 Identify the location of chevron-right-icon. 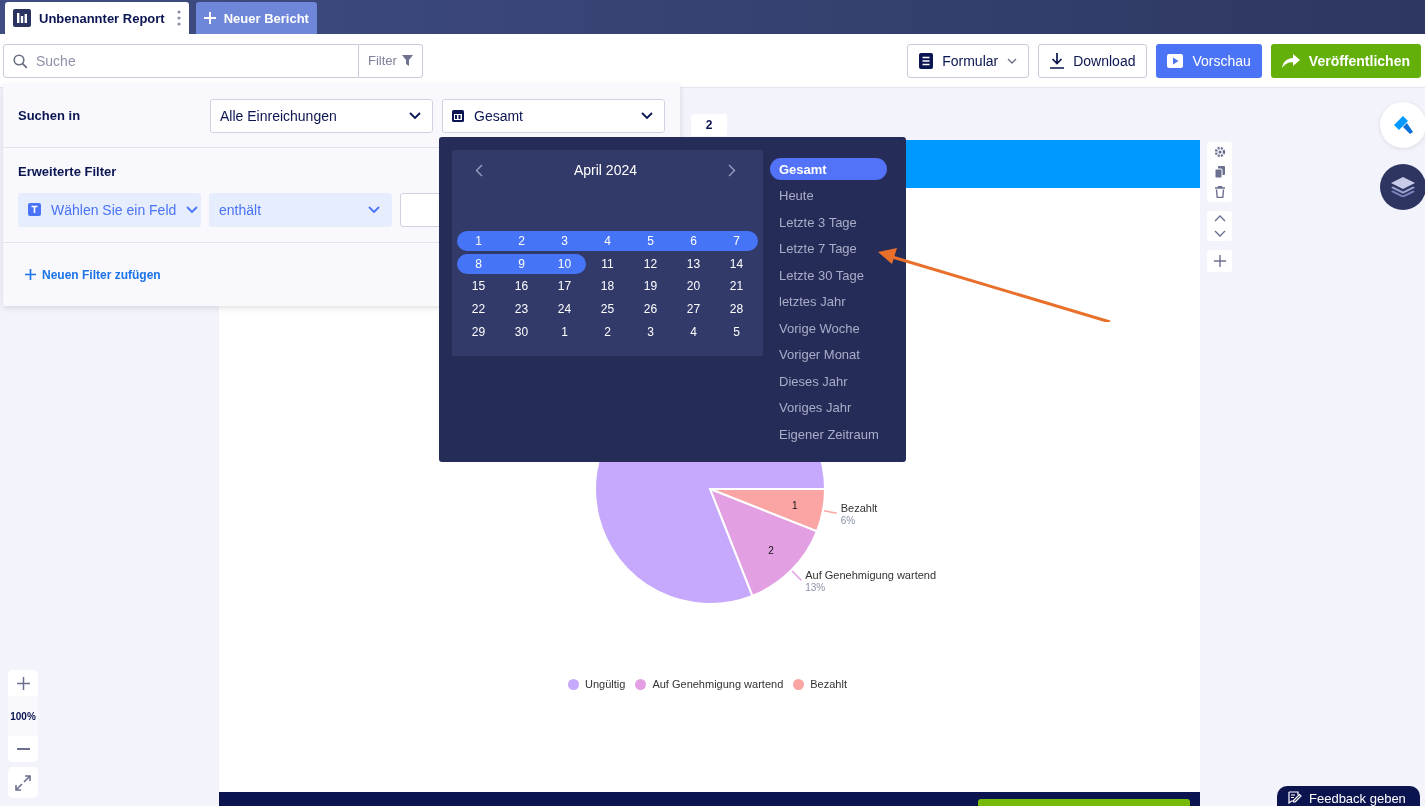
(732, 170).